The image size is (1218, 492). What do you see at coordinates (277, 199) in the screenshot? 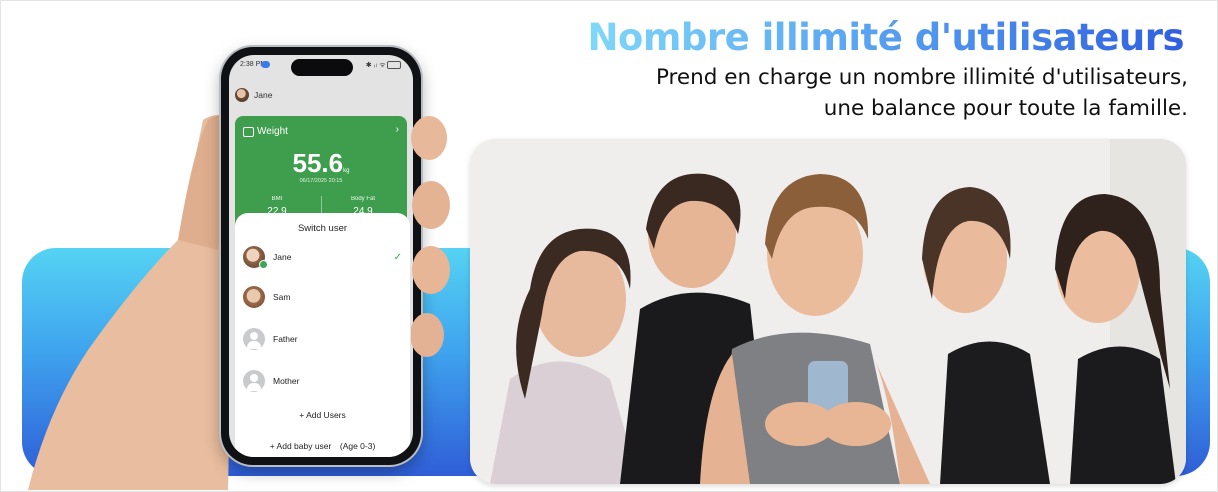
I see `bmi-label: BMI` at bounding box center [277, 199].